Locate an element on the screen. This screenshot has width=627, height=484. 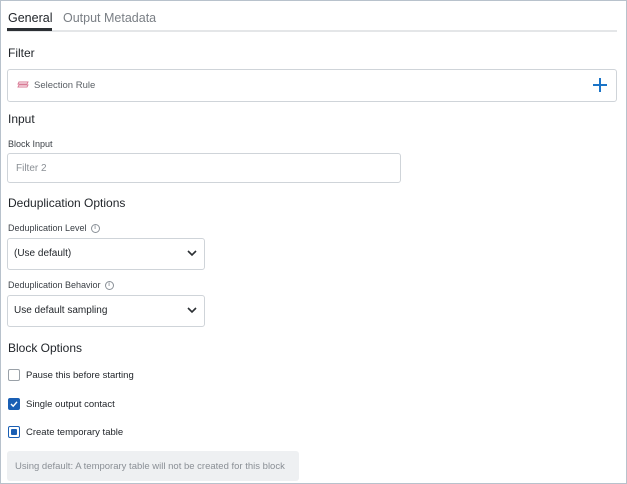
dedup-level-label: Deduplication Level i is located at coordinates (54, 228).